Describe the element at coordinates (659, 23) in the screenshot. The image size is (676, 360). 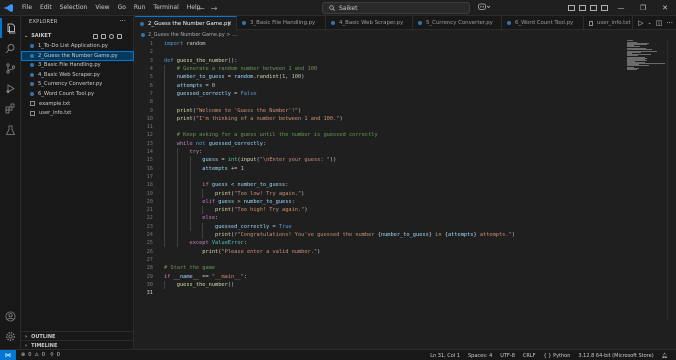
I see `split-editor-icon: ◫` at that location.